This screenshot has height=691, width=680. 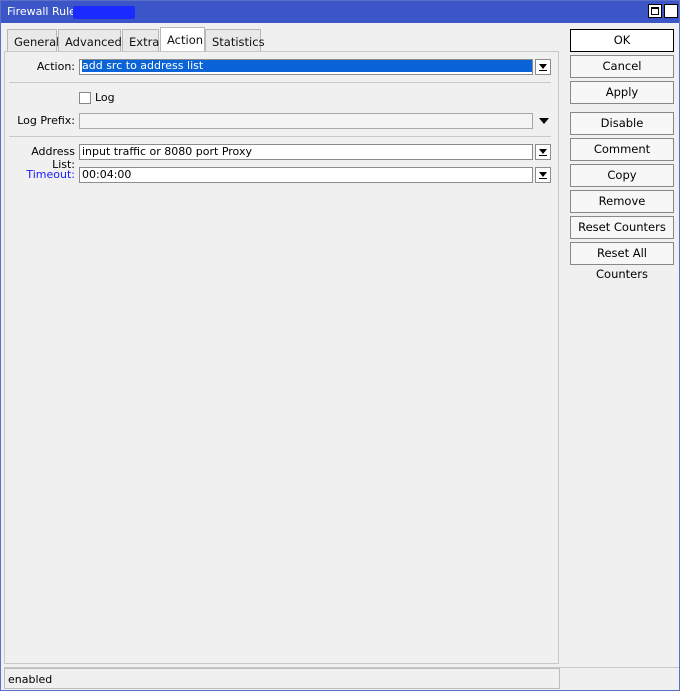 I want to click on status-bar: enabled, so click(x=341, y=678).